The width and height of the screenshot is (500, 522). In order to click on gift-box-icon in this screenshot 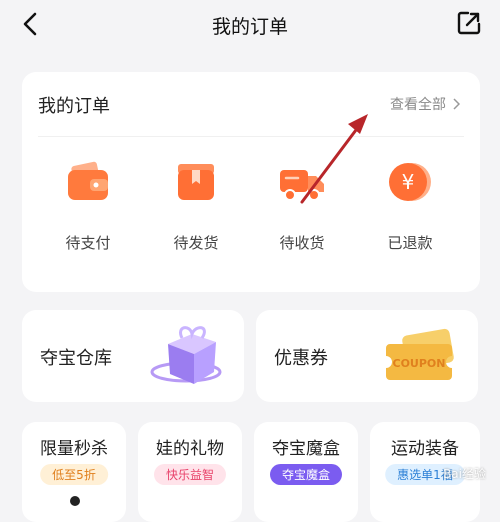, I will do `click(186, 355)`.